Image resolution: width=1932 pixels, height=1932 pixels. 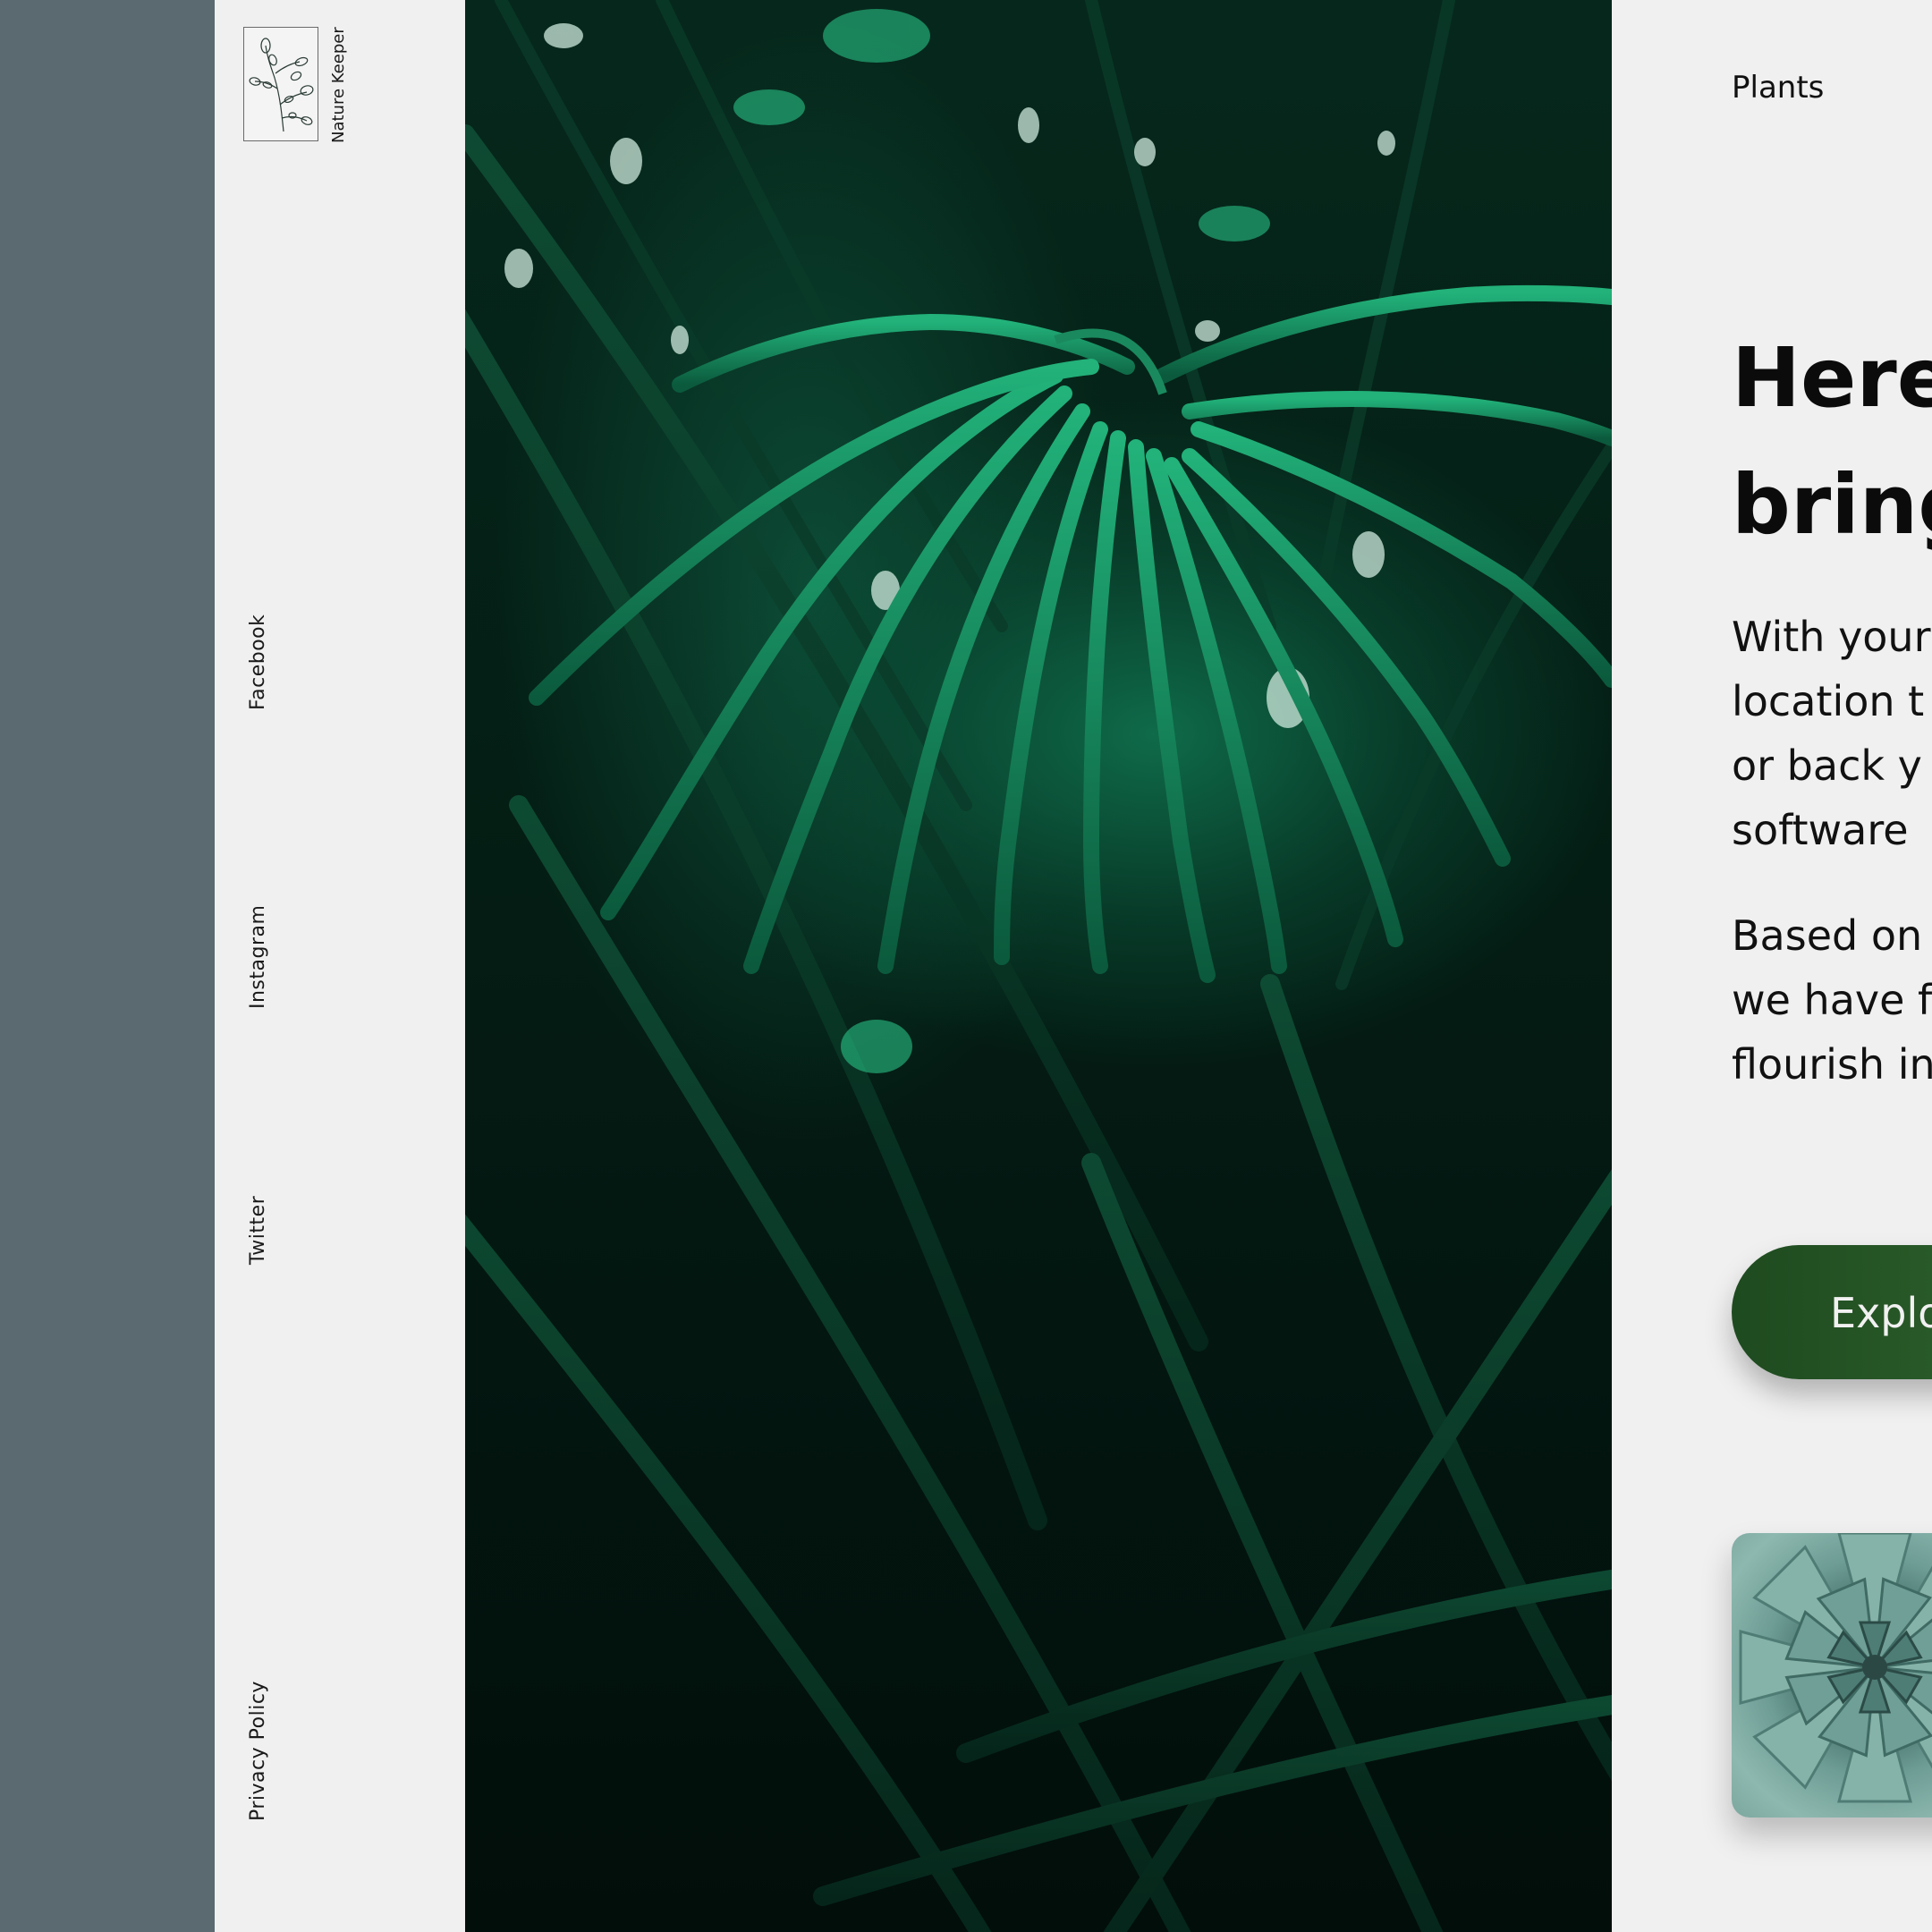 What do you see at coordinates (258, 1751) in the screenshot?
I see `privacy-policy-link: Privacy Policy` at bounding box center [258, 1751].